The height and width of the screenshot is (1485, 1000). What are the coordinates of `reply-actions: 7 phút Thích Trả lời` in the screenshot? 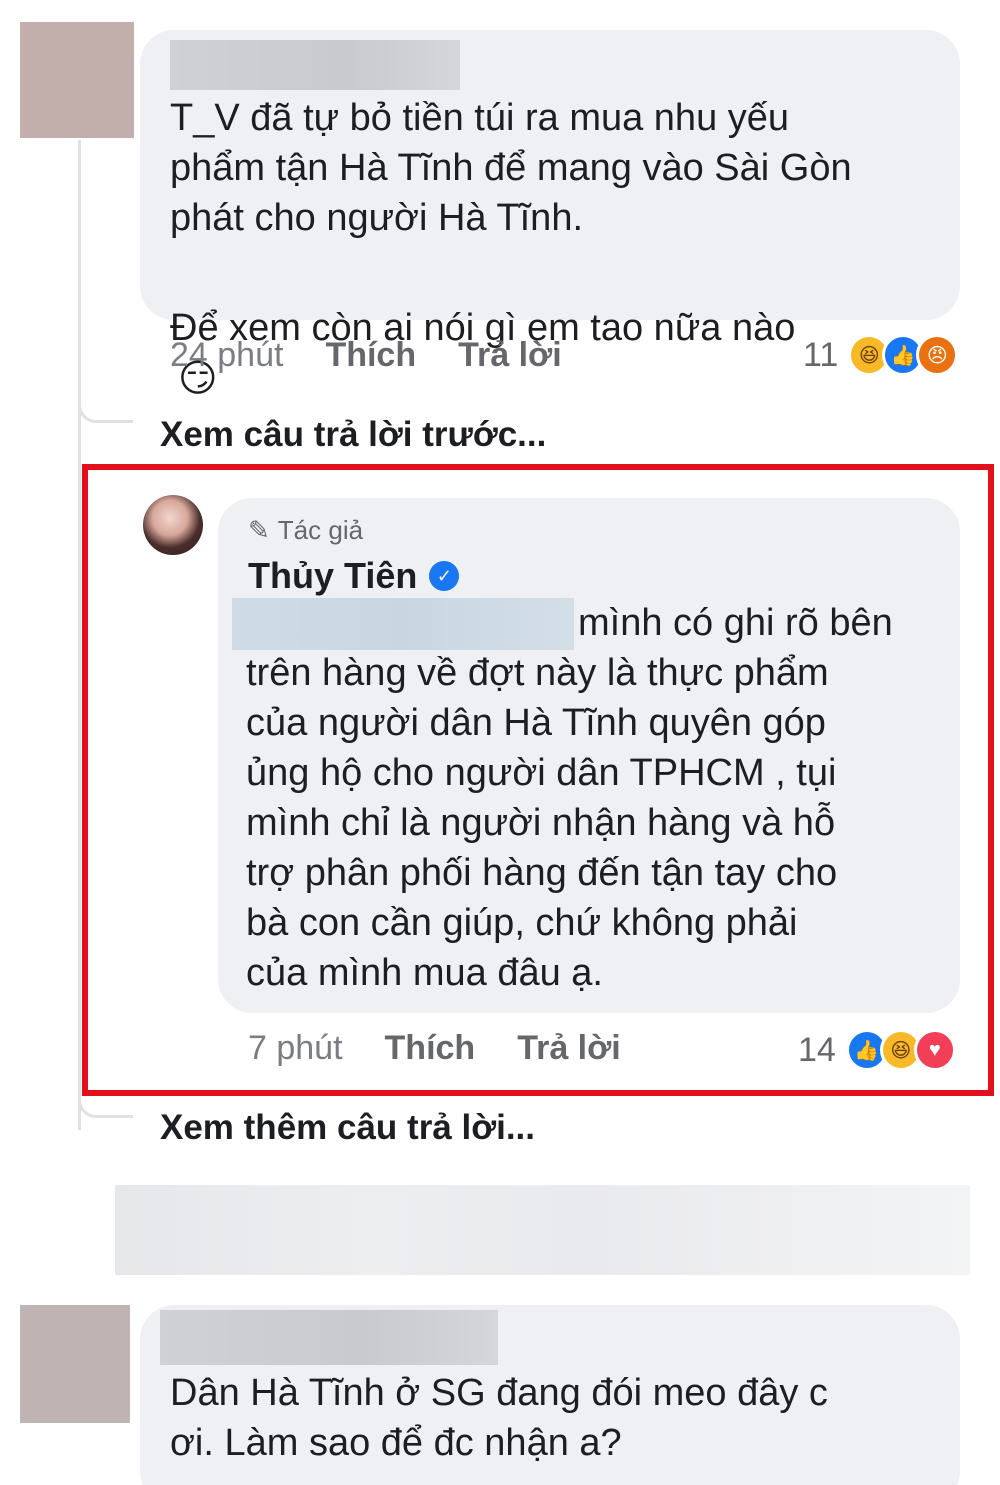 It's located at (434, 1048).